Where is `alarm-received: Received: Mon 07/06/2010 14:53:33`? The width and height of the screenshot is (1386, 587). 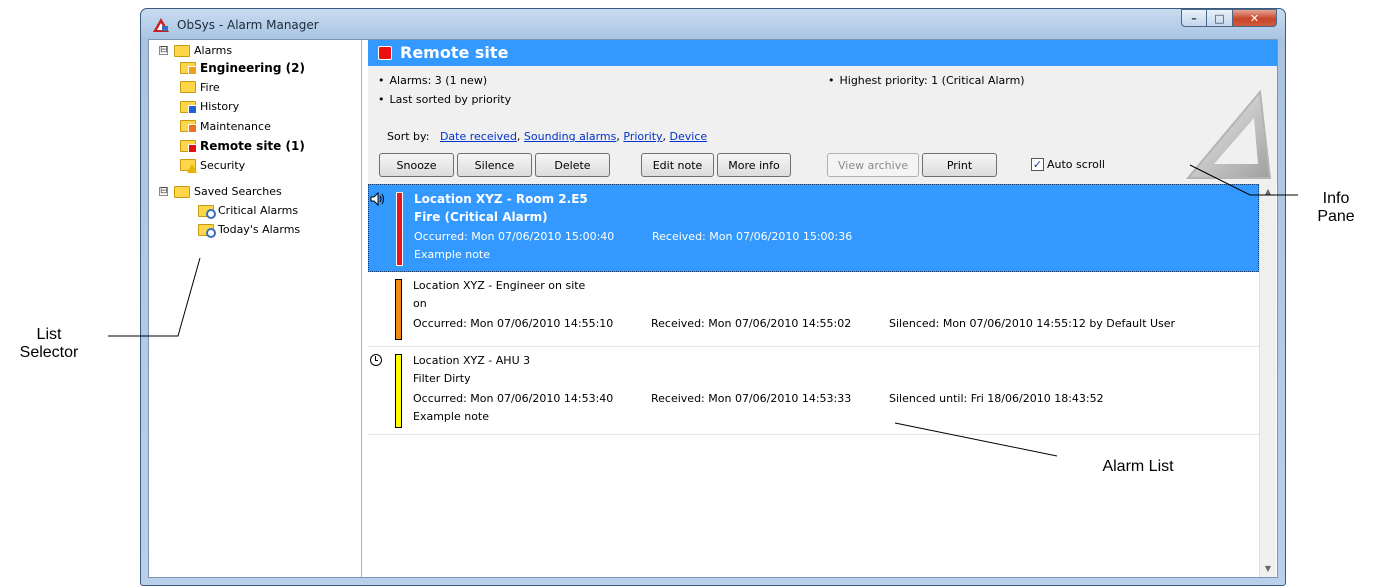
alarm-received: Received: Mon 07/06/2010 14:53:33 is located at coordinates (751, 398).